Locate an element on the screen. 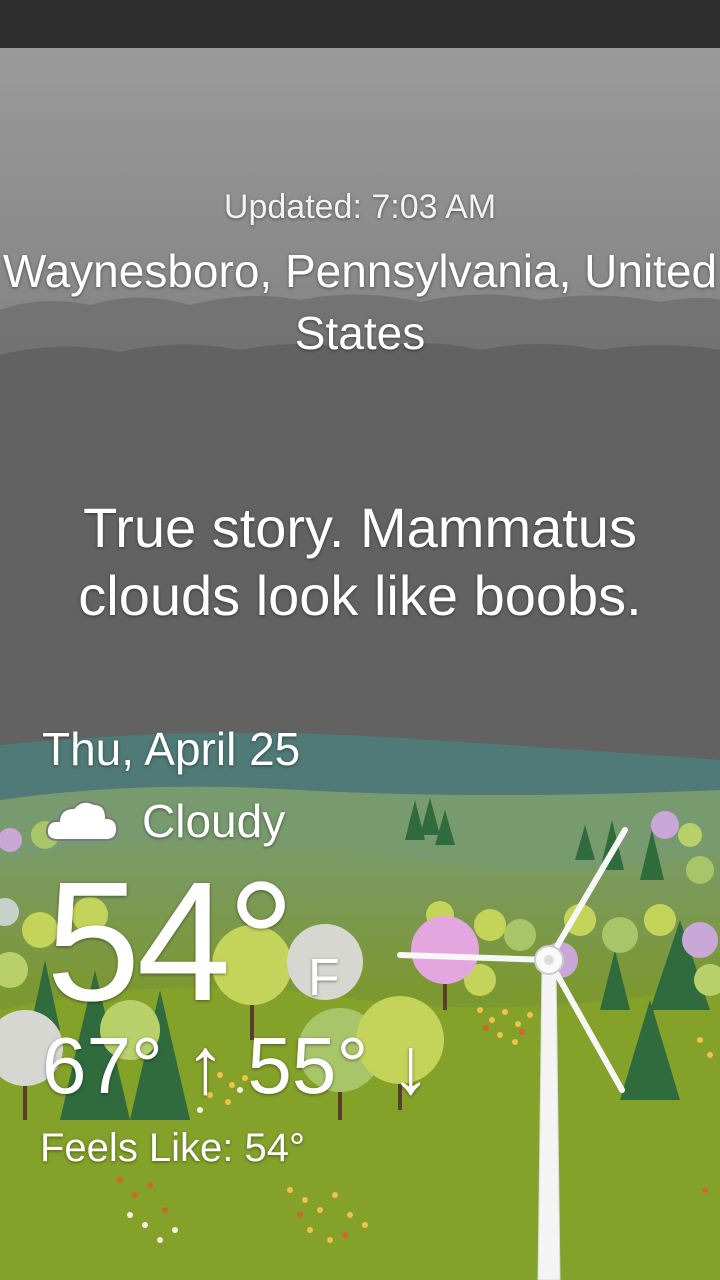  forecast-date: Thu, April 25 is located at coordinates (171, 749).